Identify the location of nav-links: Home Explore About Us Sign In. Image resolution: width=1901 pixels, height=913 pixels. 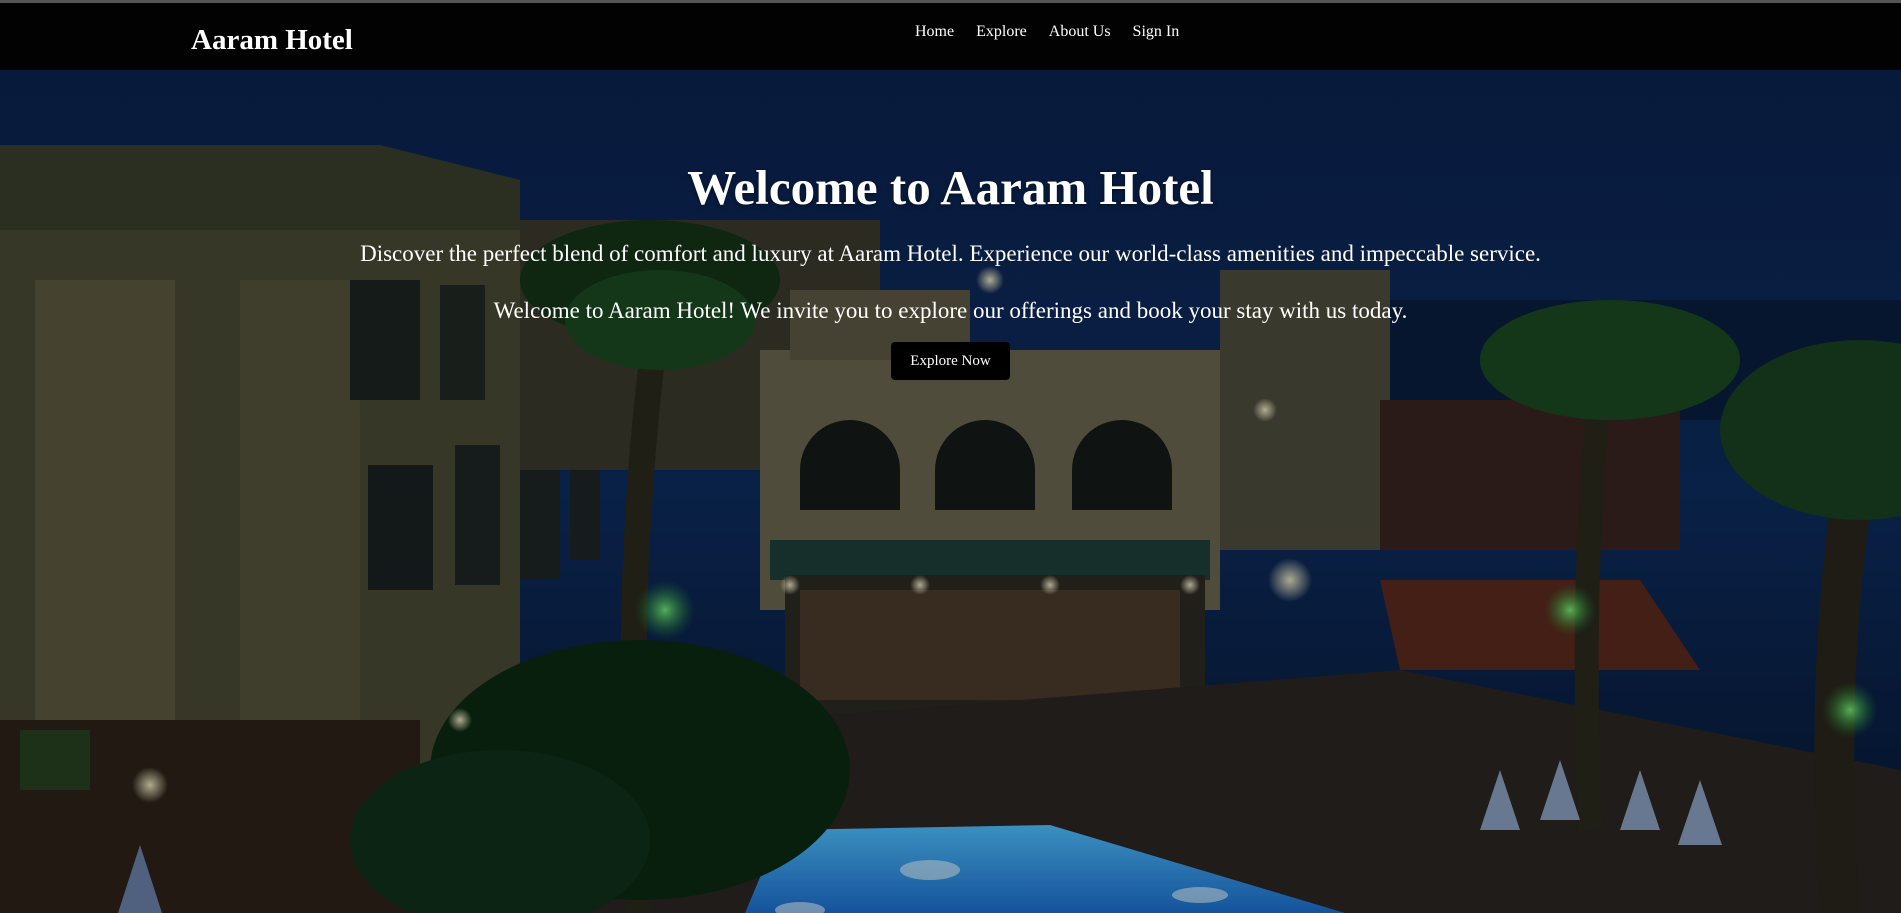
(1047, 32).